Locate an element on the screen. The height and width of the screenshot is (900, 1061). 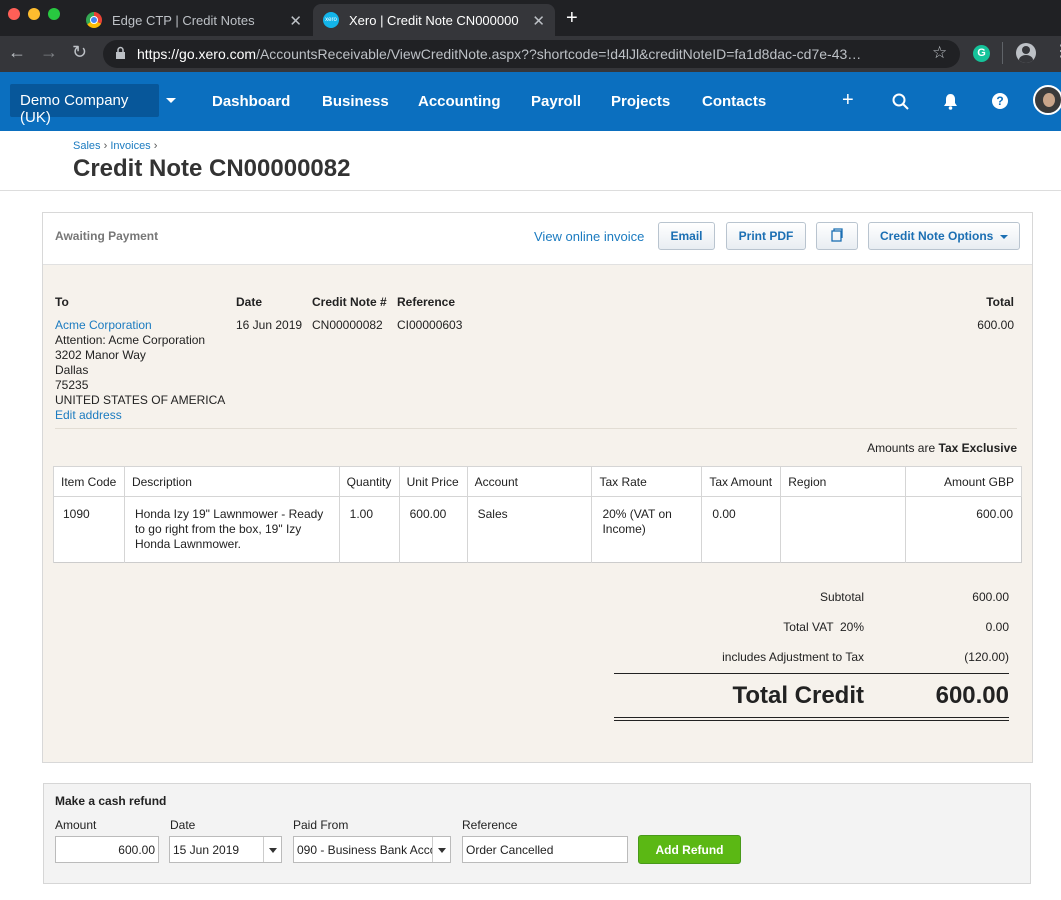
contact-link: Acme Corporation is located at coordinates (103, 325).